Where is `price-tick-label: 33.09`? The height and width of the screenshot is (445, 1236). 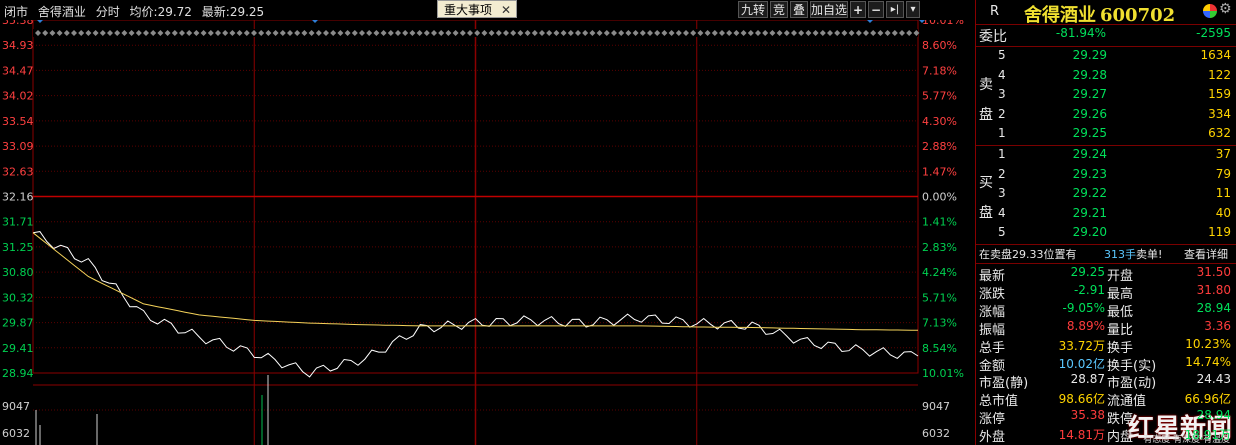 price-tick-label: 33.09 is located at coordinates (18, 146).